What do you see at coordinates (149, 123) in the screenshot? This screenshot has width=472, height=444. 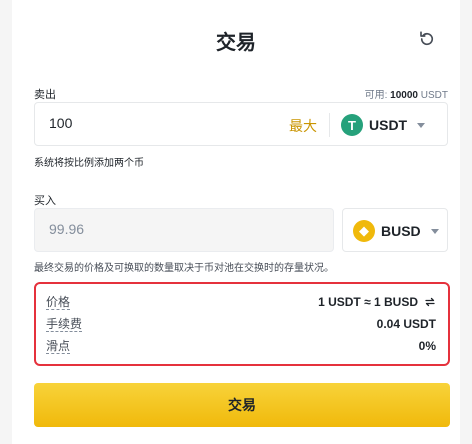 I see `sell-amount-input` at bounding box center [149, 123].